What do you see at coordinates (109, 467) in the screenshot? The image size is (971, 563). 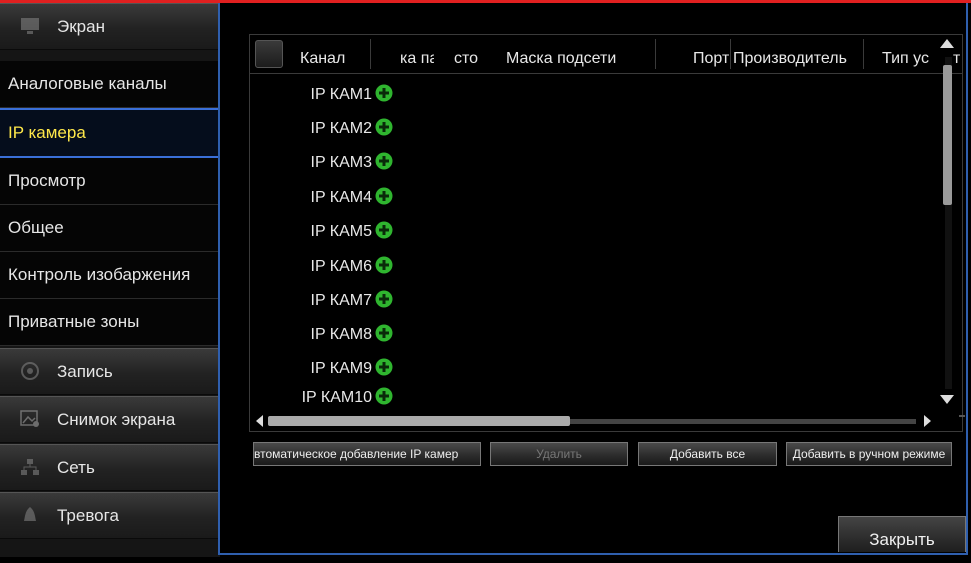 I see `sidebar-category-network: Сеть` at bounding box center [109, 467].